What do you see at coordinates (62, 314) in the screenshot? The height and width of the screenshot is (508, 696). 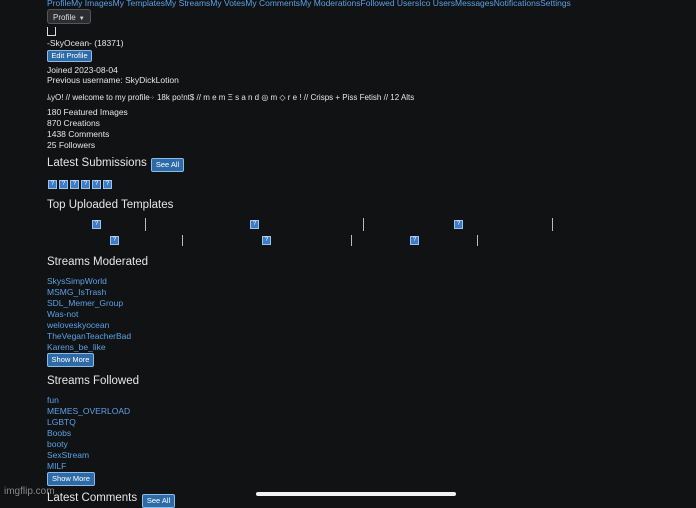 I see `stream-link: Was-not` at bounding box center [62, 314].